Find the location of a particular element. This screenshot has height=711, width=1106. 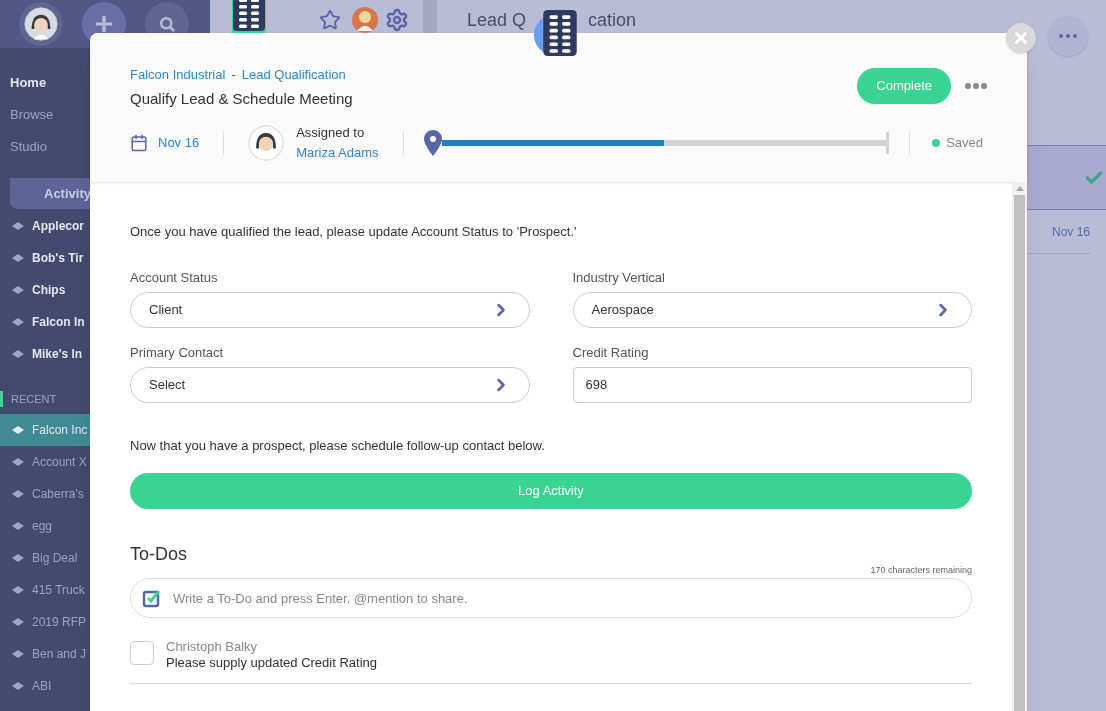

followup-text: Now that you have a prospect, please schedule follow-up contact below. is located at coordinates (338, 445).